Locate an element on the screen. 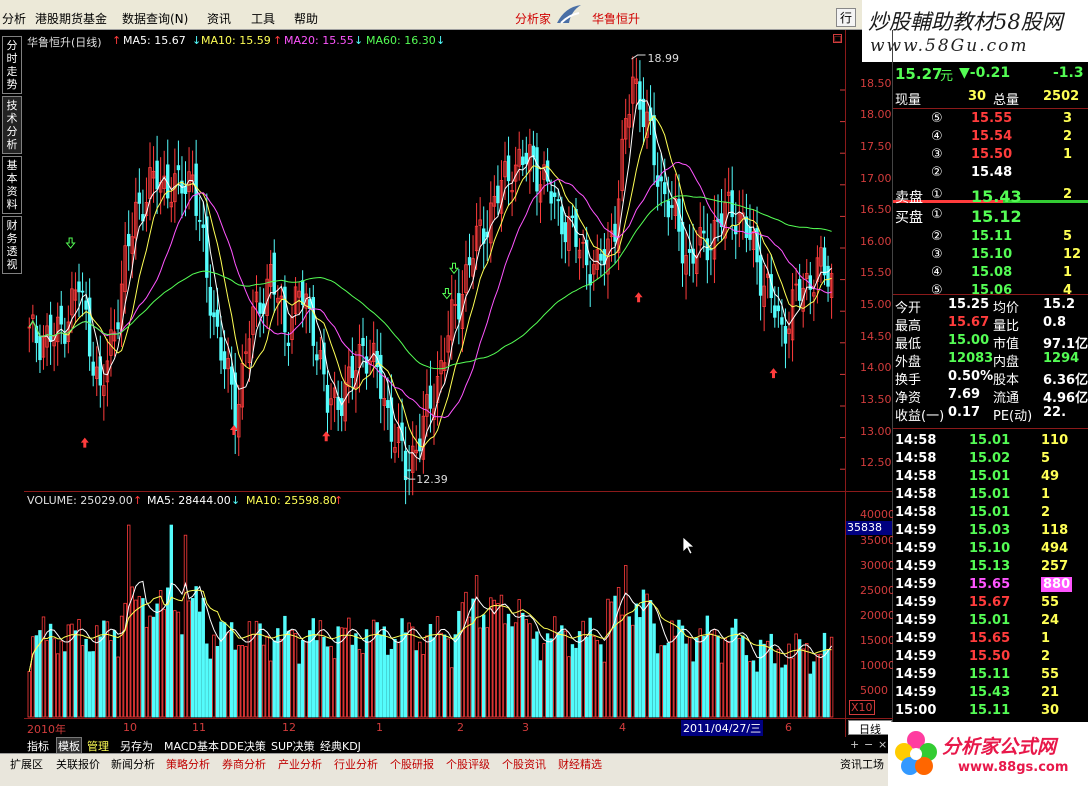 This screenshot has height=786, width=1088. zoom-in-icon: + is located at coordinates (854, 744).